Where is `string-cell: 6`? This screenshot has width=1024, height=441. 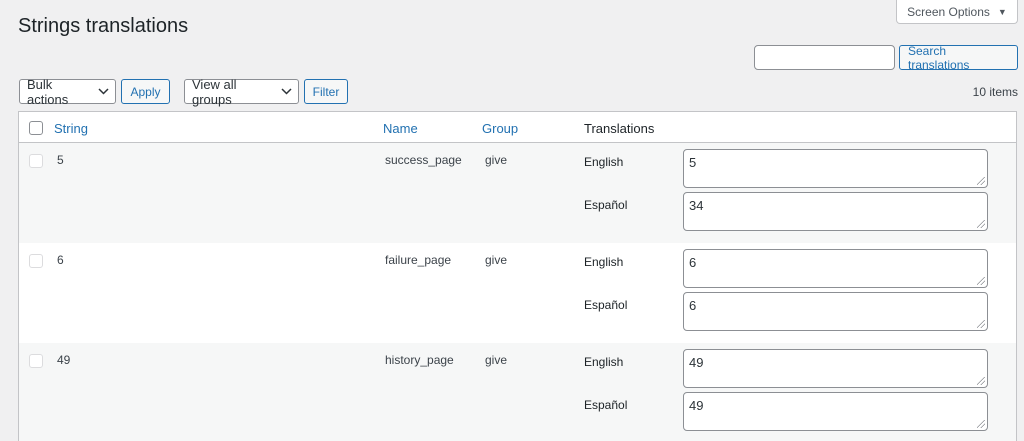
string-cell: 6 is located at coordinates (60, 260).